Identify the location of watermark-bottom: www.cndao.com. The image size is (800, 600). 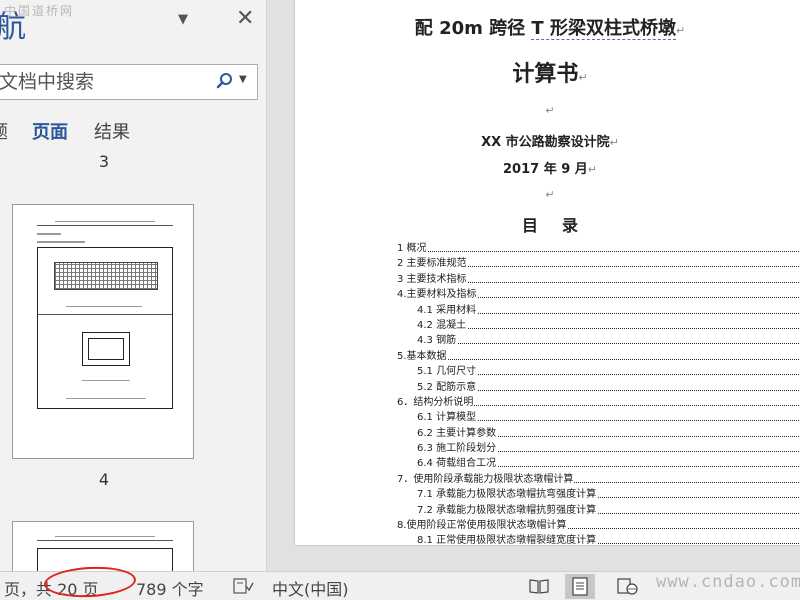
(728, 582).